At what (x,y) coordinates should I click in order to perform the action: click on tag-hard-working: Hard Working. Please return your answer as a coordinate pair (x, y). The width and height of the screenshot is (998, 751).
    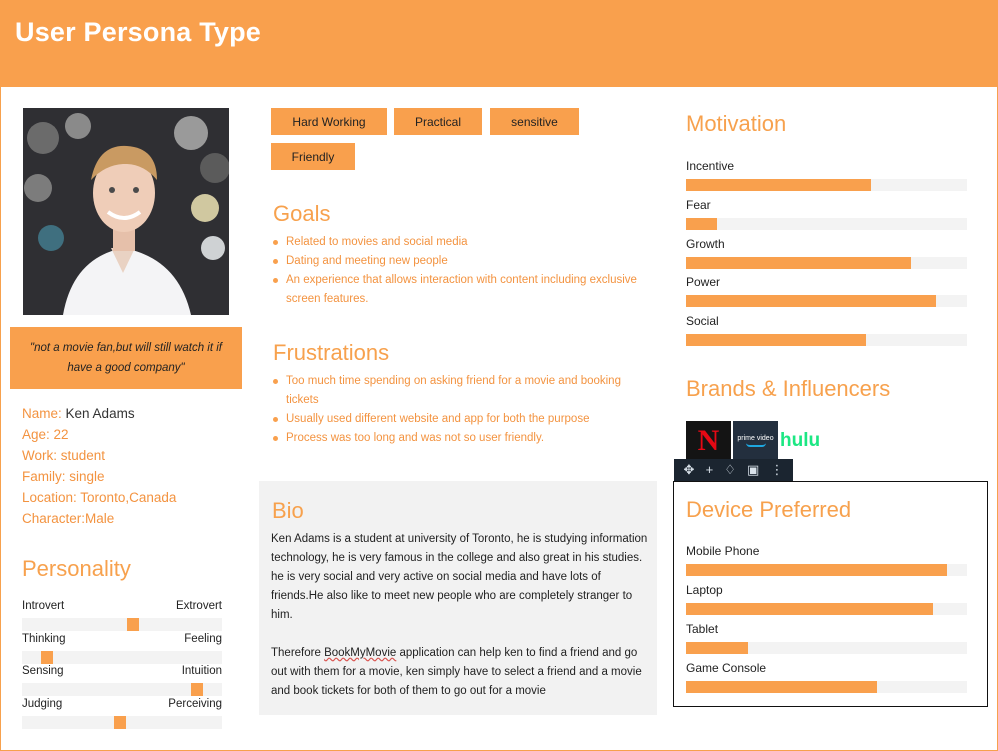
    Looking at the image, I should click on (329, 121).